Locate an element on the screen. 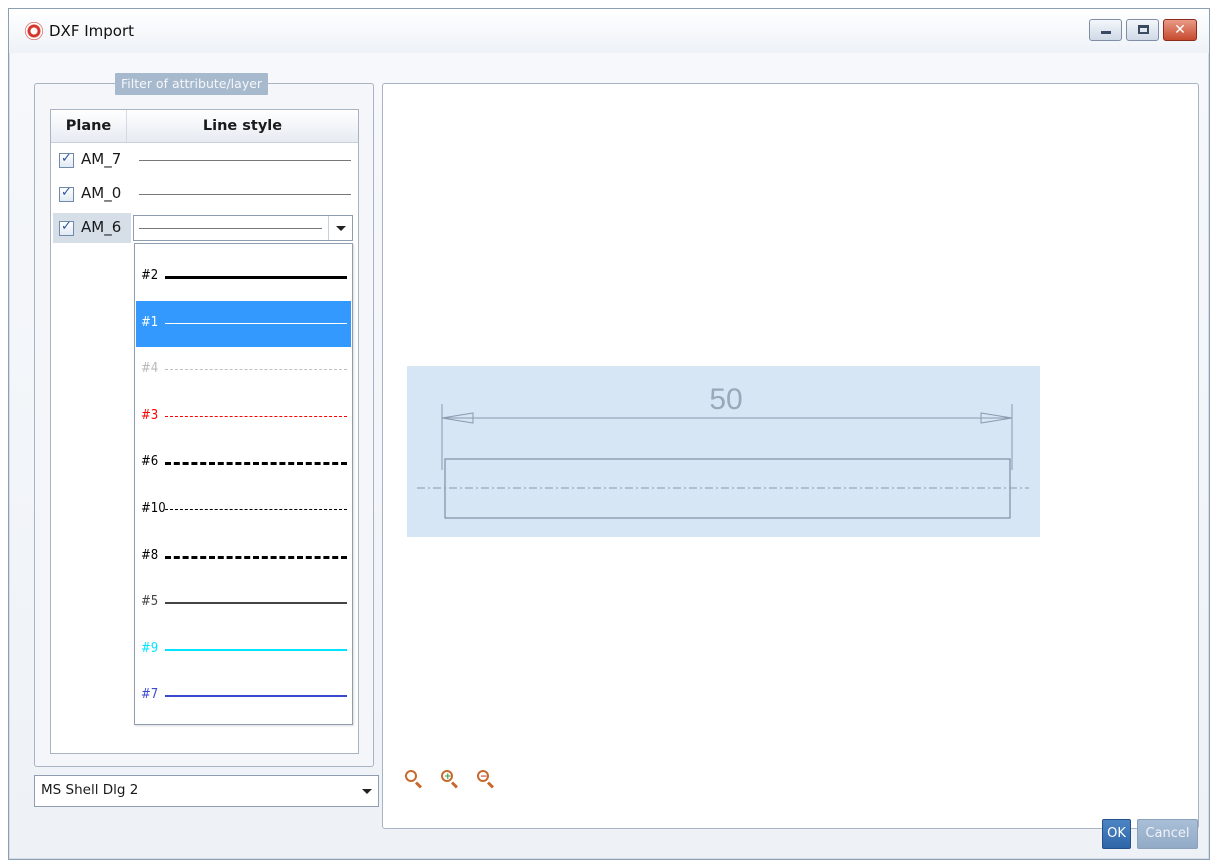 Image resolution: width=1218 pixels, height=868 pixels. mark: + is located at coordinates (448, 777).